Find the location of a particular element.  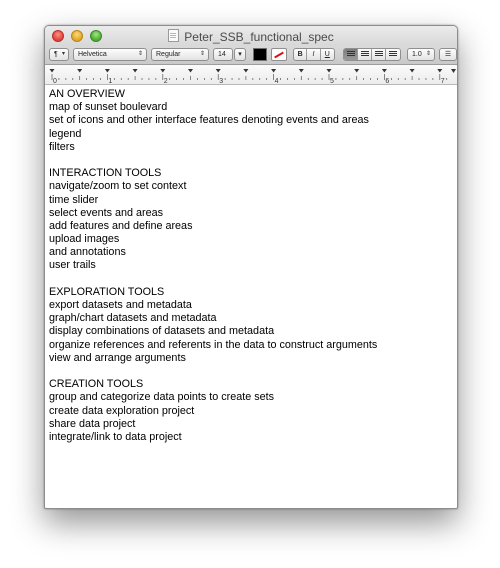

ruler-number: 6 is located at coordinates (387, 81).